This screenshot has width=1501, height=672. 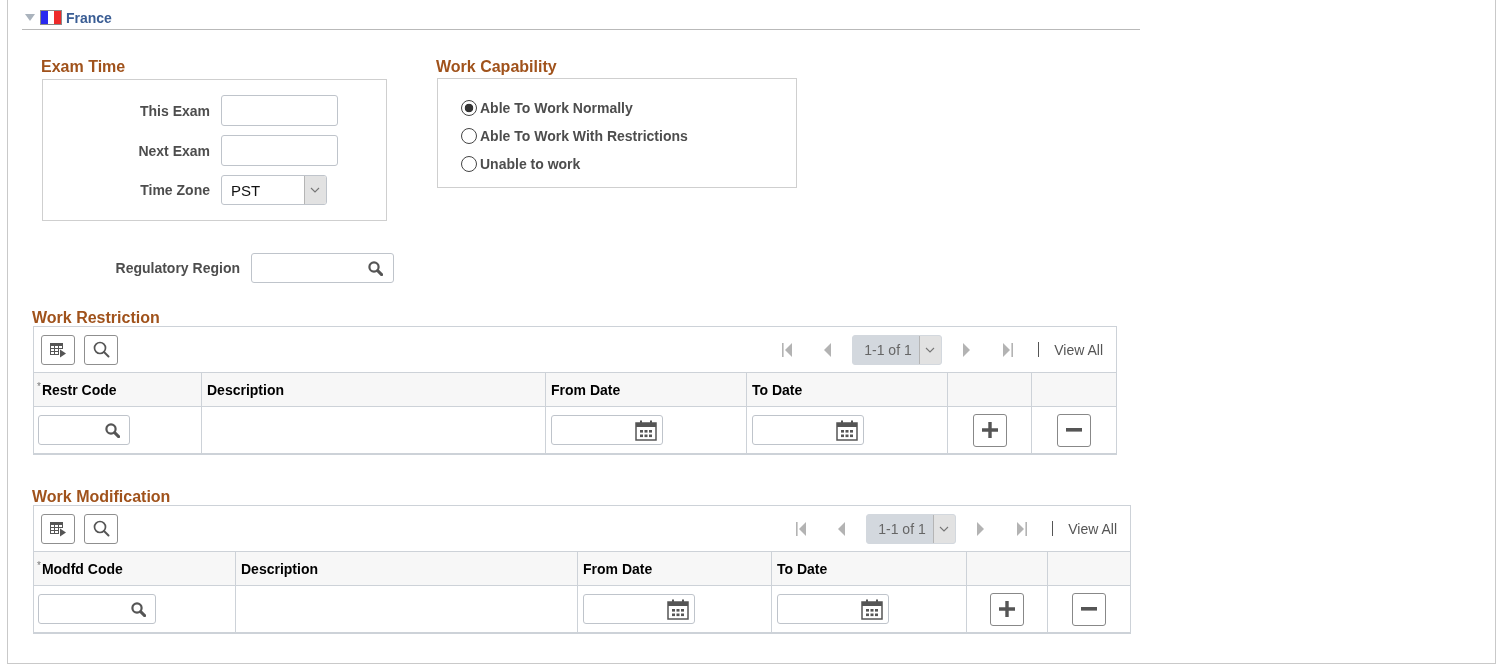 What do you see at coordinates (530, 164) in the screenshot?
I see `radio-label: Unable to work` at bounding box center [530, 164].